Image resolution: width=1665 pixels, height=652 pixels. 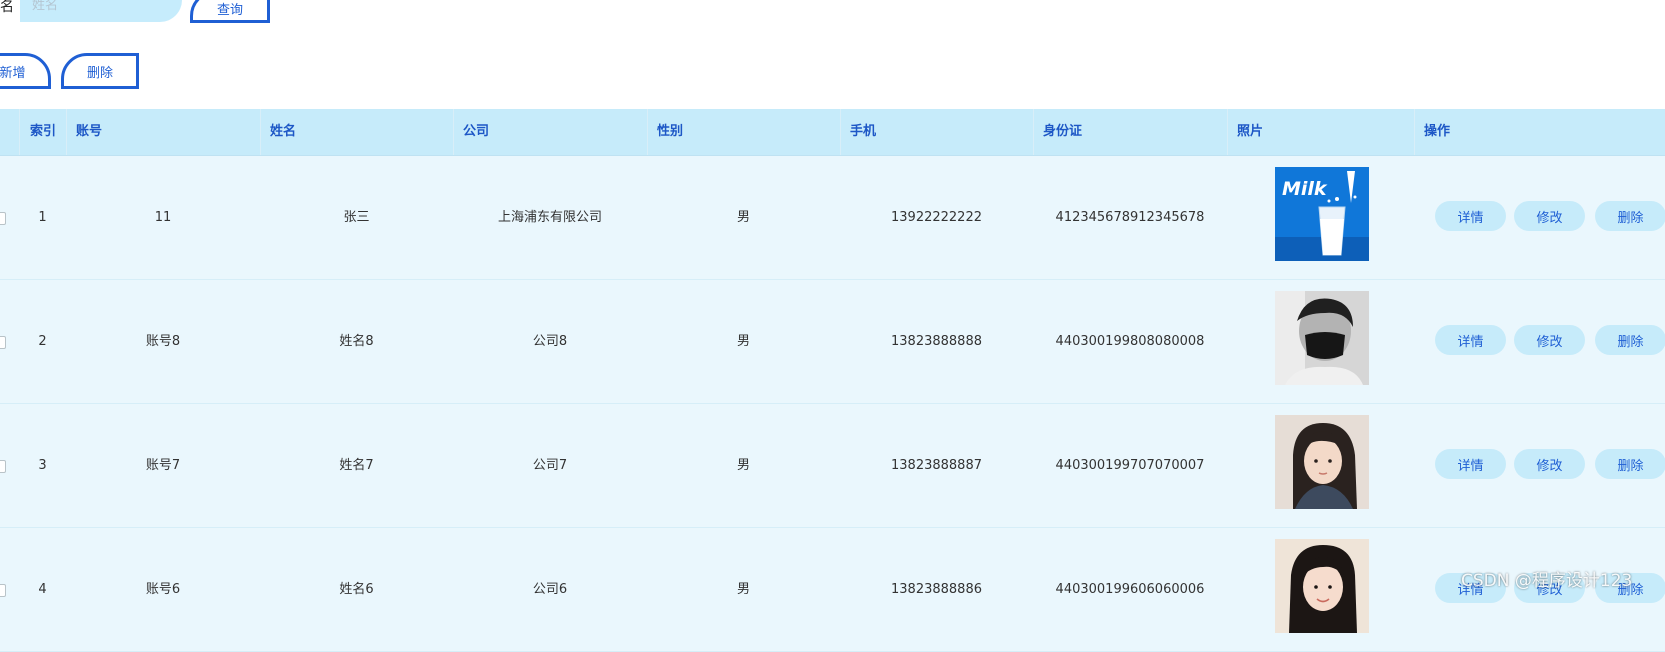 I want to click on cell-company: 公司6, so click(x=550, y=589).